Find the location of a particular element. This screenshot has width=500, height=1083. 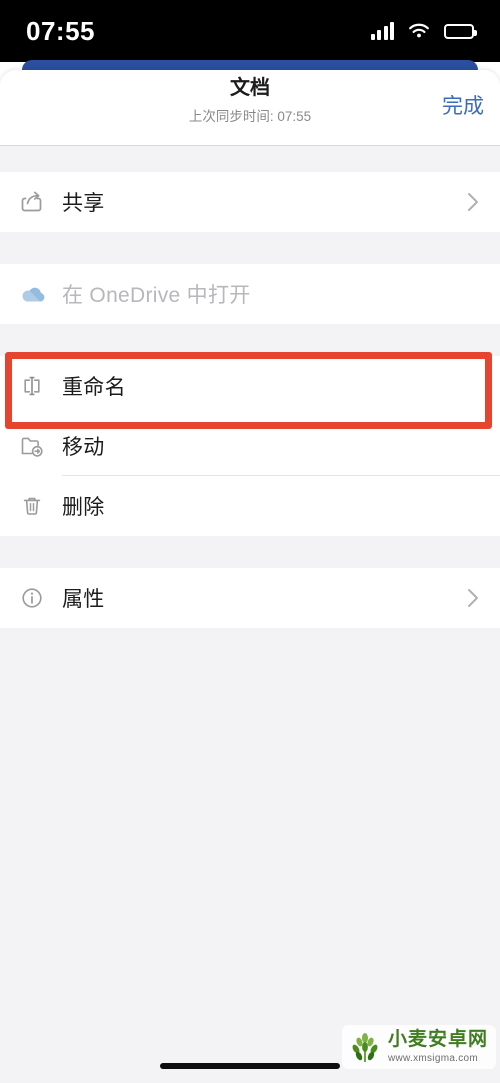

status-bar-indicators is located at coordinates (423, 31).